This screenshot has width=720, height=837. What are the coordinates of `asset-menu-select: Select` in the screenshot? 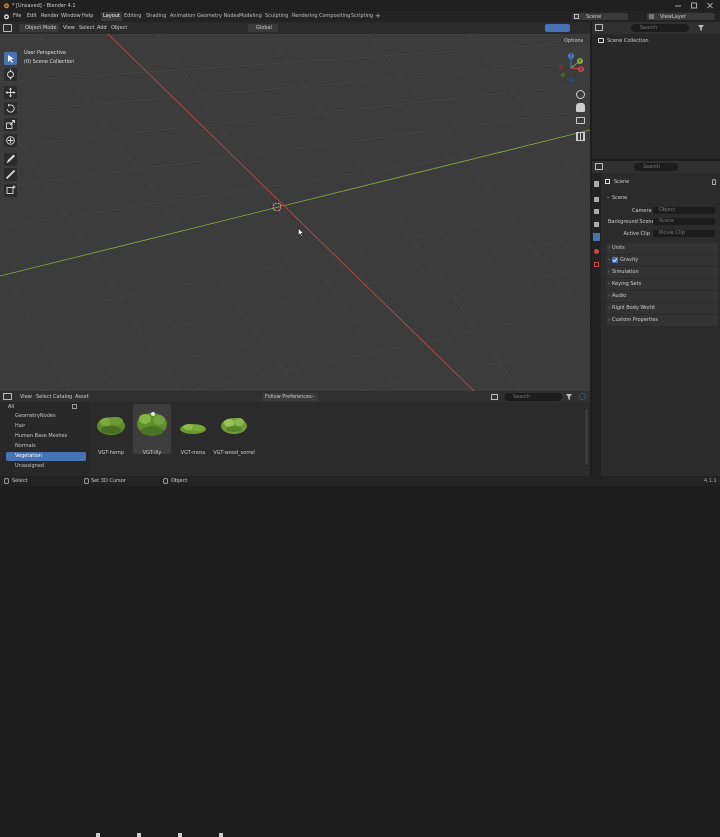 It's located at (43, 397).